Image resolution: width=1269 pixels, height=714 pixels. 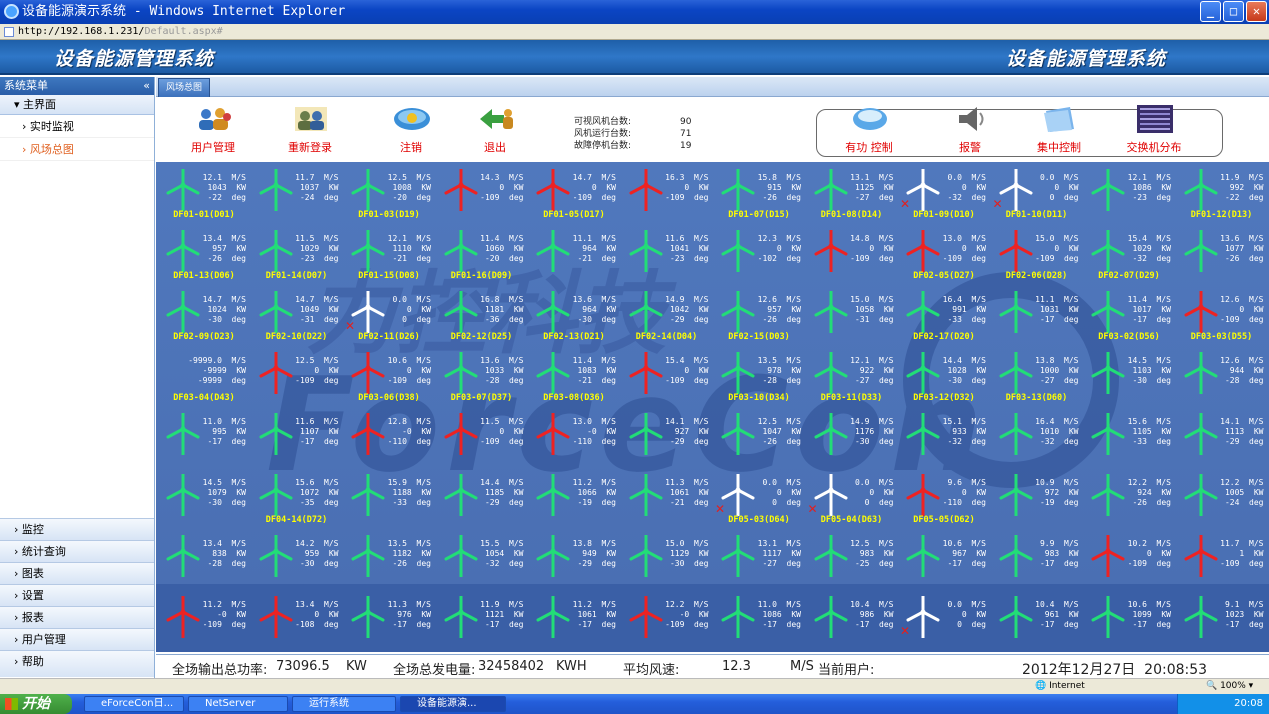 What do you see at coordinates (667, 622) in the screenshot?
I see `turbine-cell: 12.2 M/S -0 KW -109 deg` at bounding box center [667, 622].